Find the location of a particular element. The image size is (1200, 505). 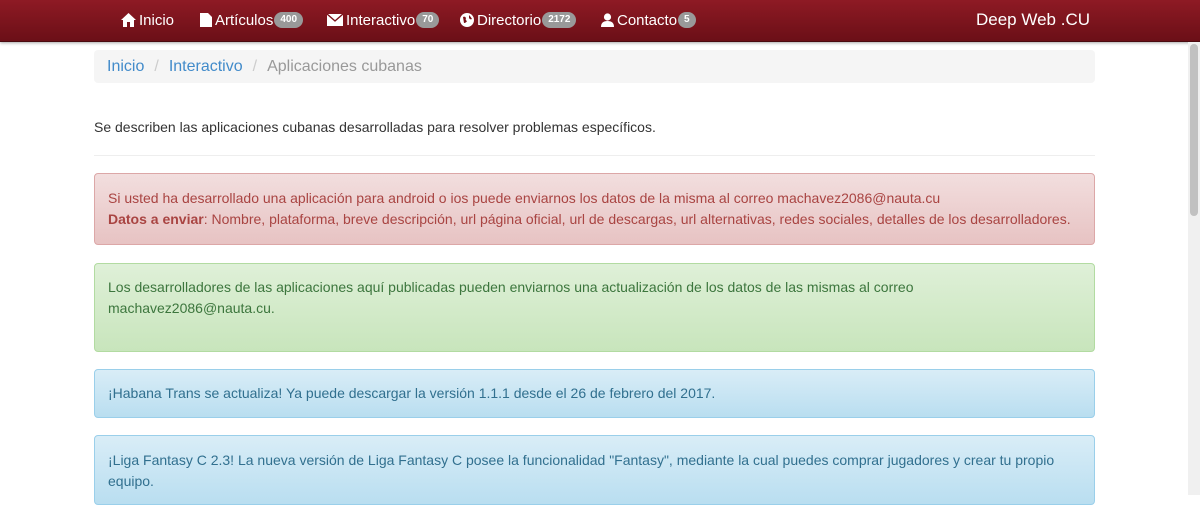

breadcrumb-link-interactivo: Interactivo is located at coordinates (206, 67).